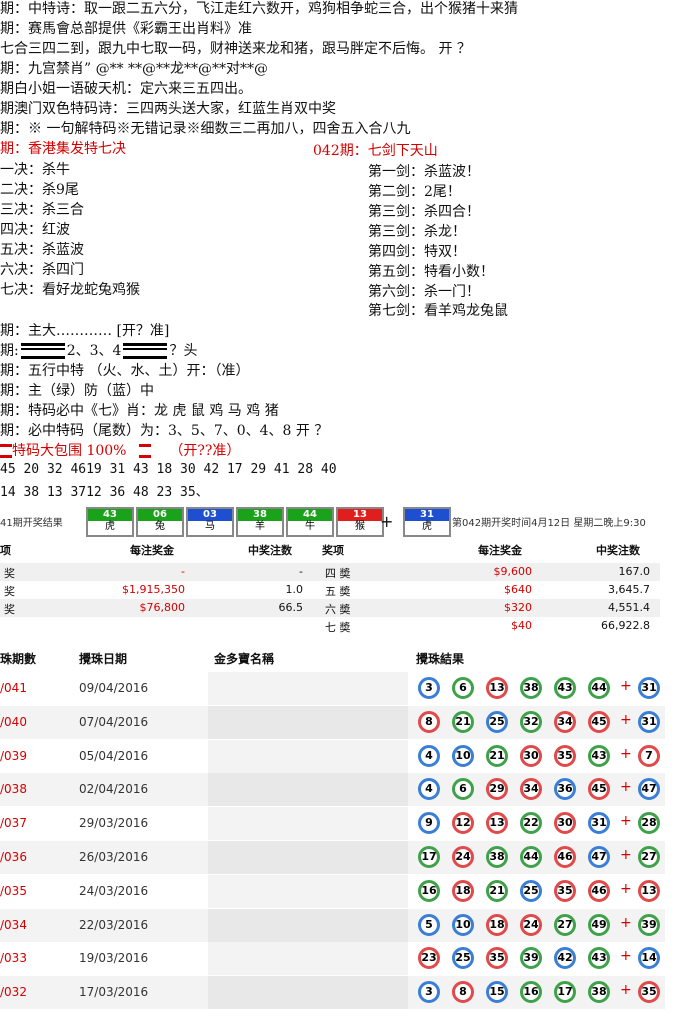 Image resolution: width=679 pixels, height=1017 pixels. I want to click on ball-zodiac: 虎, so click(110, 527).